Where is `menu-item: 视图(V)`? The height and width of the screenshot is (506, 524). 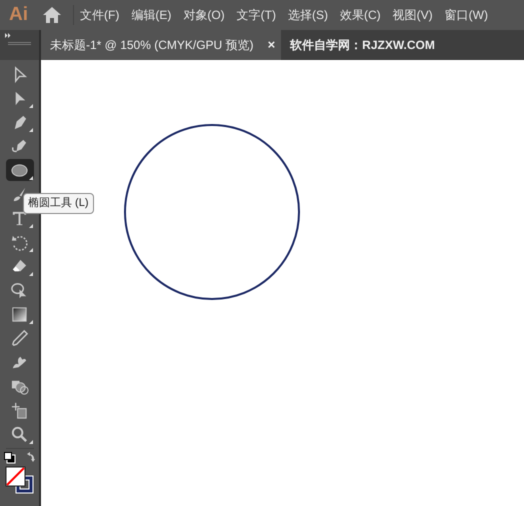 menu-item: 视图(V) is located at coordinates (412, 15).